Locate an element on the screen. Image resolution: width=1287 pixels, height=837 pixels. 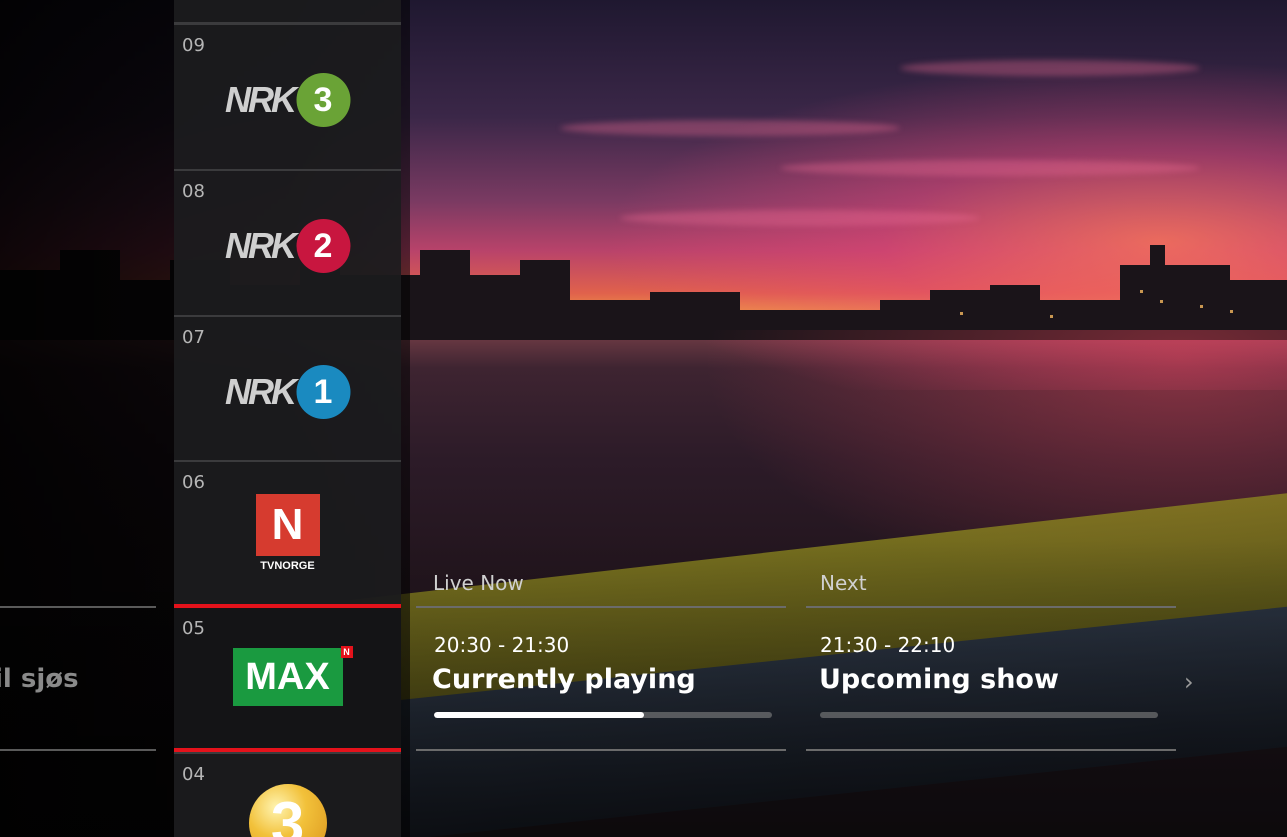
live-now-progress is located at coordinates (603, 715).